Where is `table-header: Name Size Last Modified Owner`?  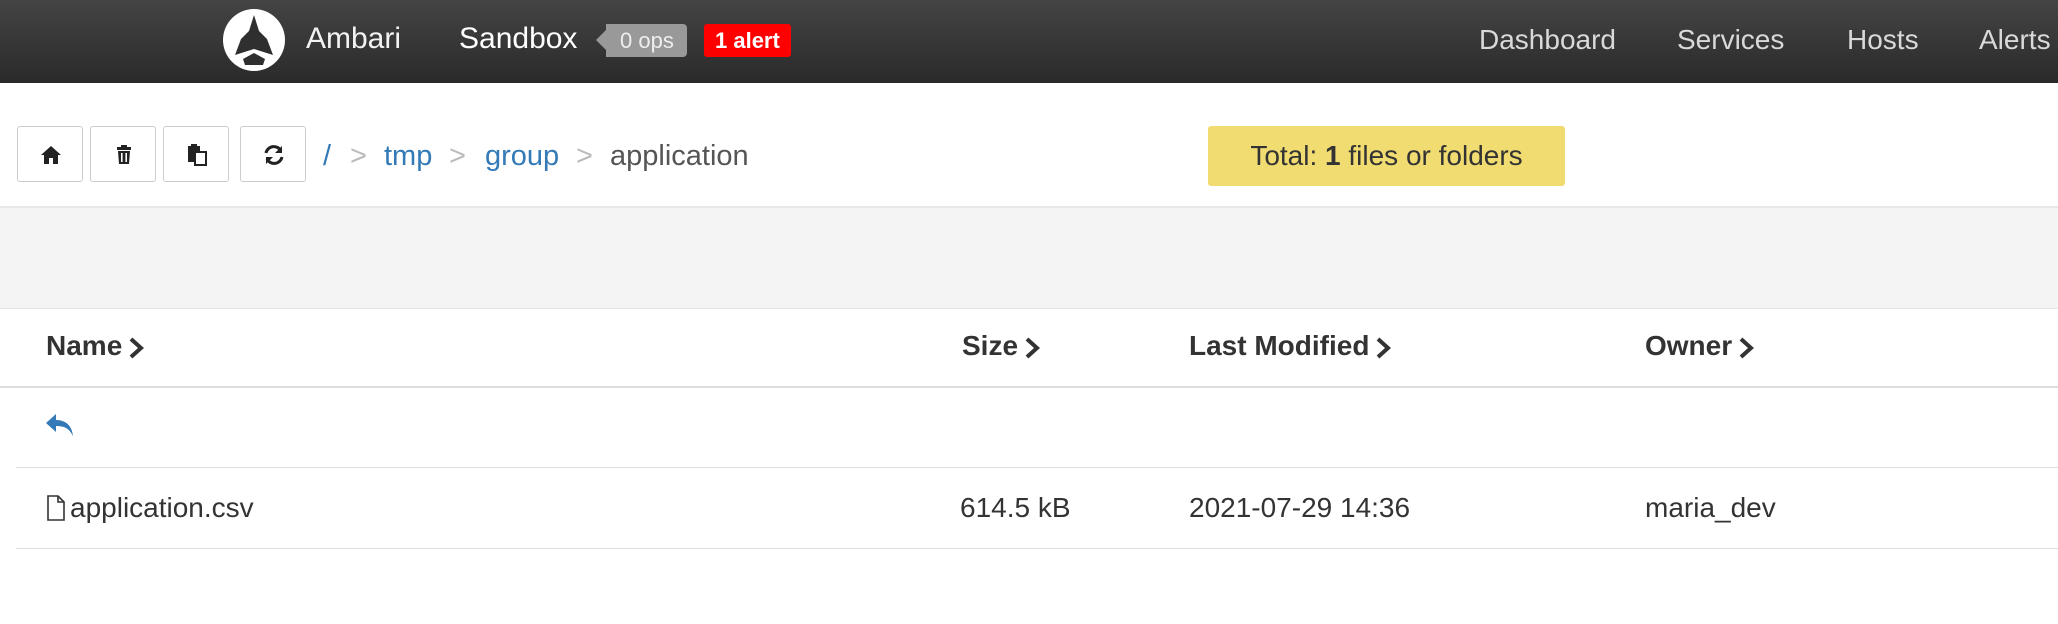 table-header: Name Size Last Modified Owner is located at coordinates (1029, 348).